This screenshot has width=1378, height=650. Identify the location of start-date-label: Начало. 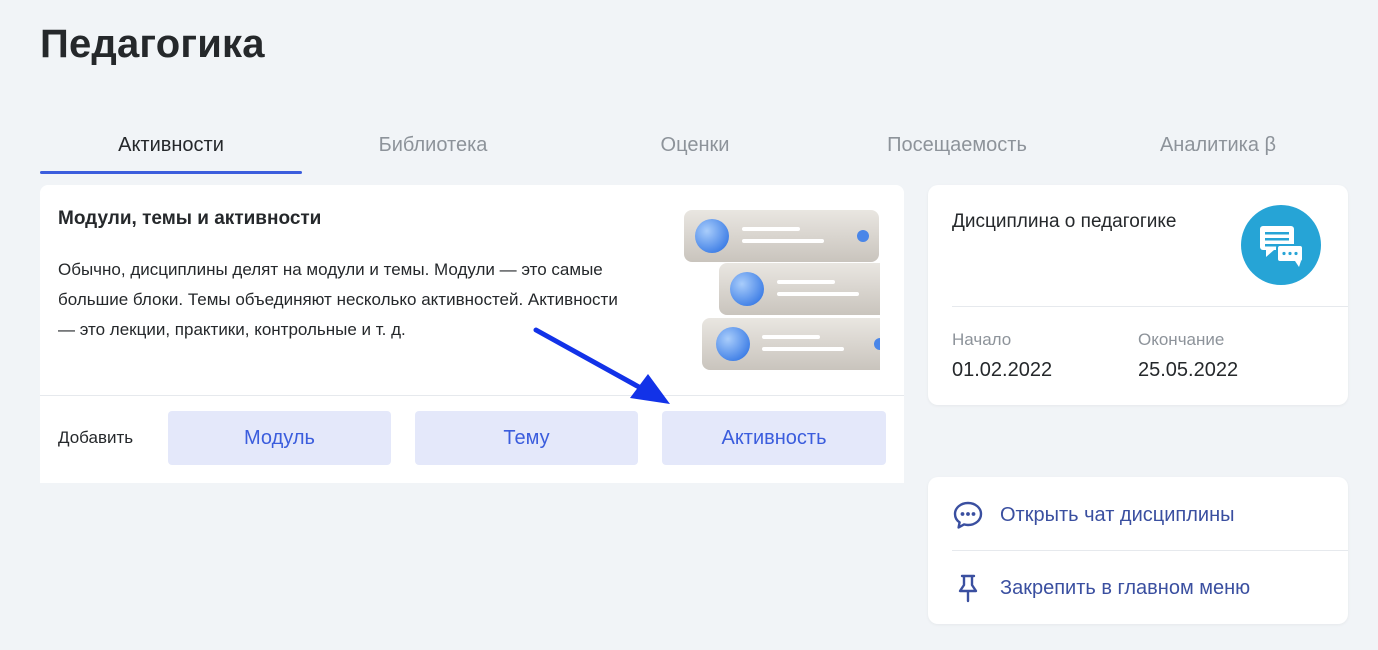
(982, 339).